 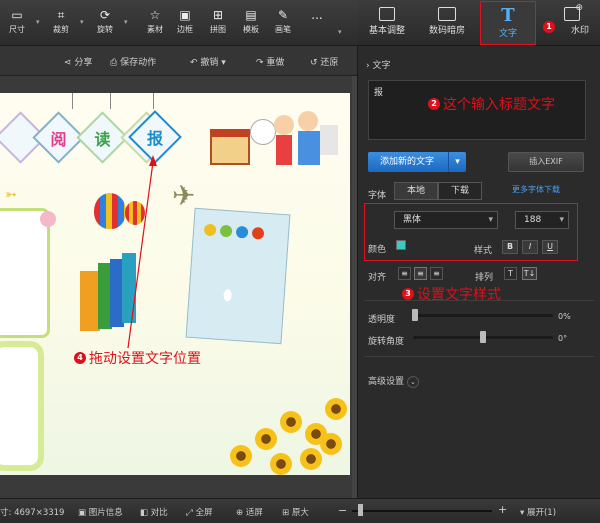 I want to click on annotation-2: 2 这个输入标题文字, so click(x=491, y=104).